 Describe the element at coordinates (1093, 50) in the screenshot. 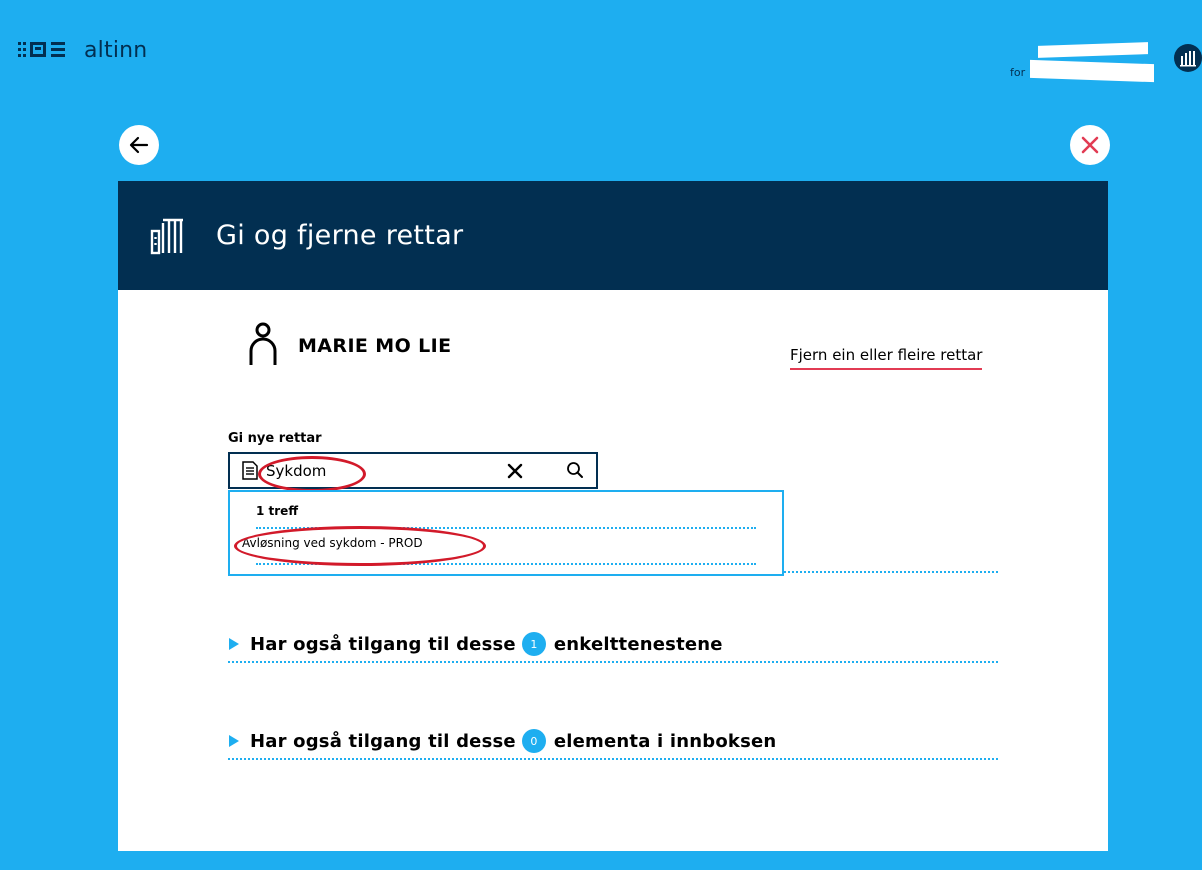

I see `redacted-user-name` at that location.